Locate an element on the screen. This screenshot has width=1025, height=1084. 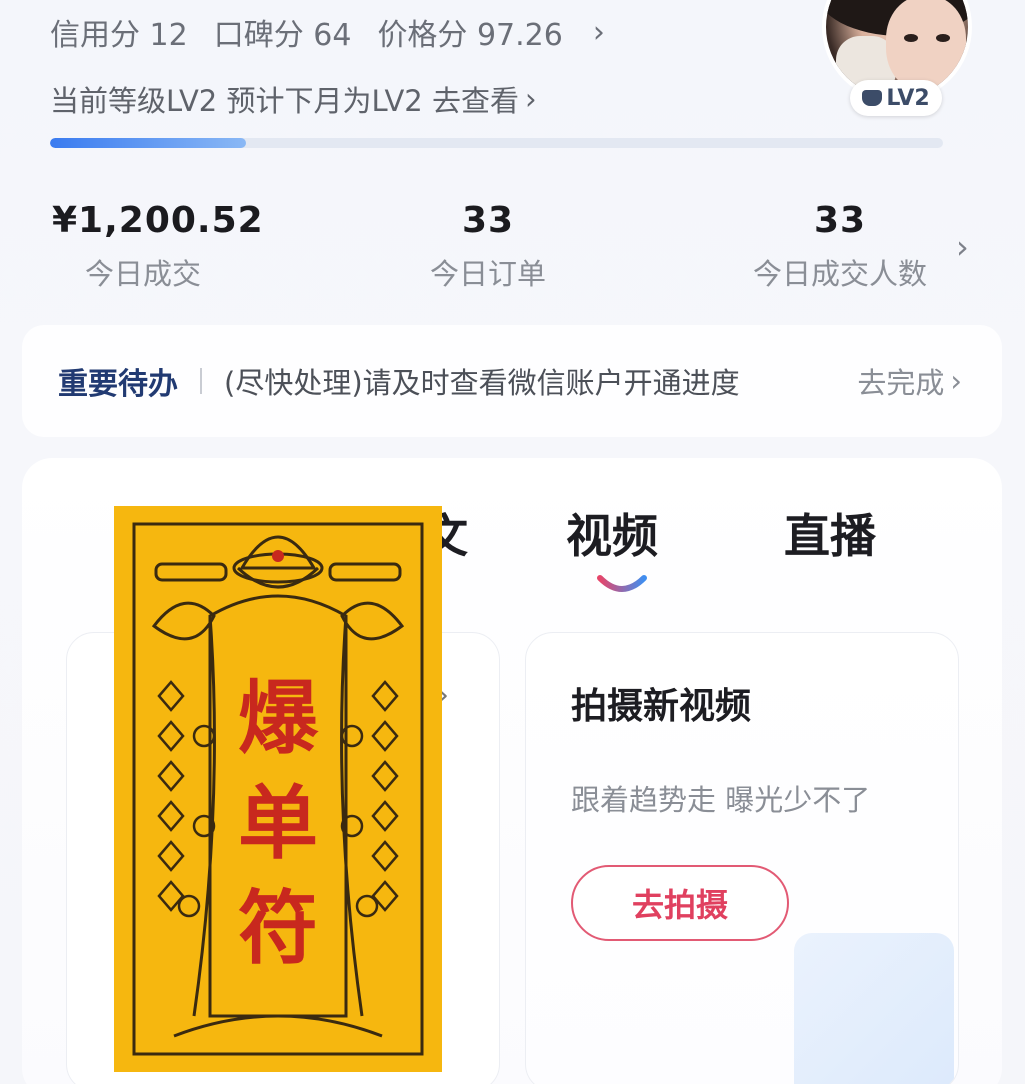
tab-video: 视频 is located at coordinates (612, 533).